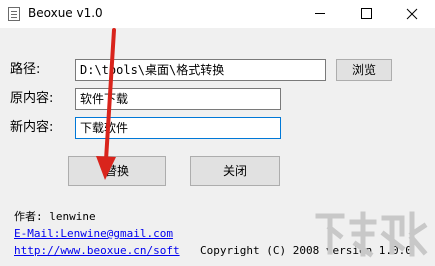 Image resolution: width=435 pixels, height=266 pixels. What do you see at coordinates (217, 14) in the screenshot?
I see `title-bar: Beoxue v1.0` at bounding box center [217, 14].